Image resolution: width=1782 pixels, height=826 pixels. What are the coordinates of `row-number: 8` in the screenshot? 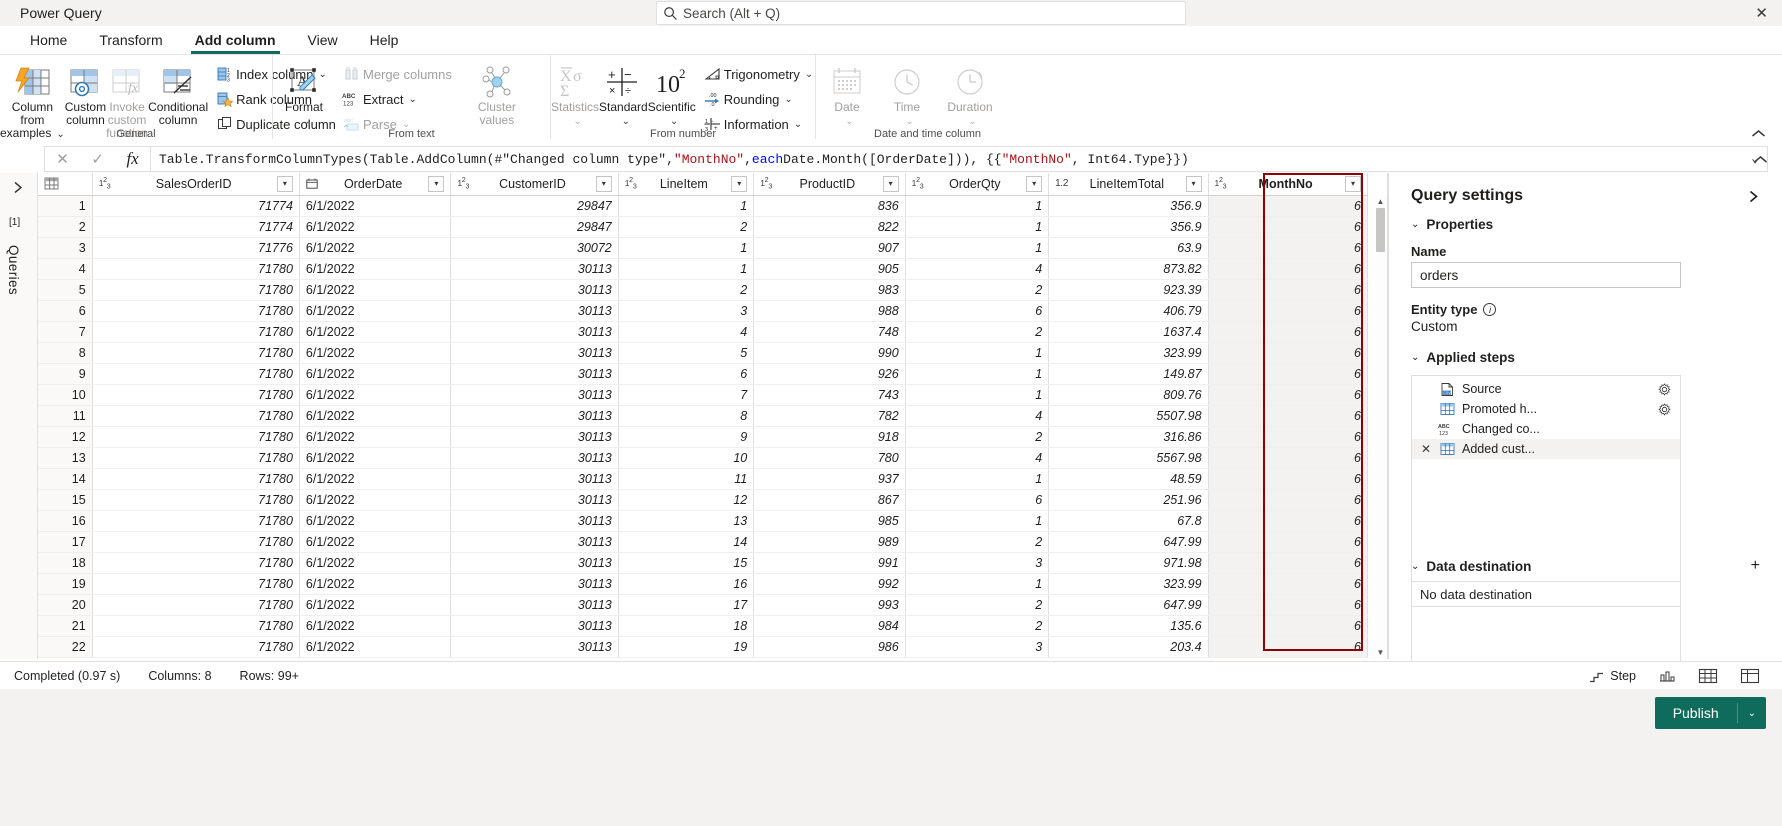 It's located at (65, 353).